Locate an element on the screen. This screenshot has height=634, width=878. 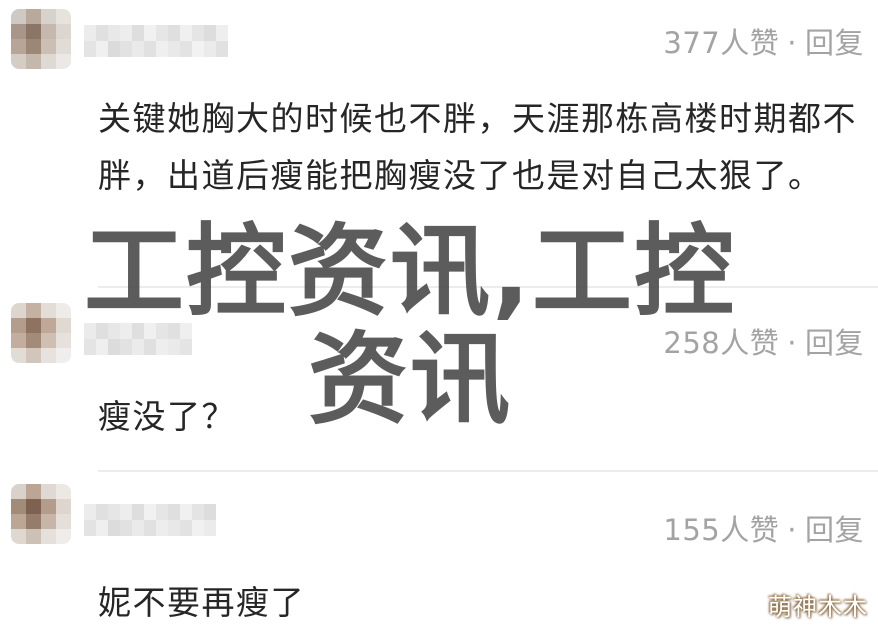
like-count: 258人赞 is located at coordinates (721, 343).